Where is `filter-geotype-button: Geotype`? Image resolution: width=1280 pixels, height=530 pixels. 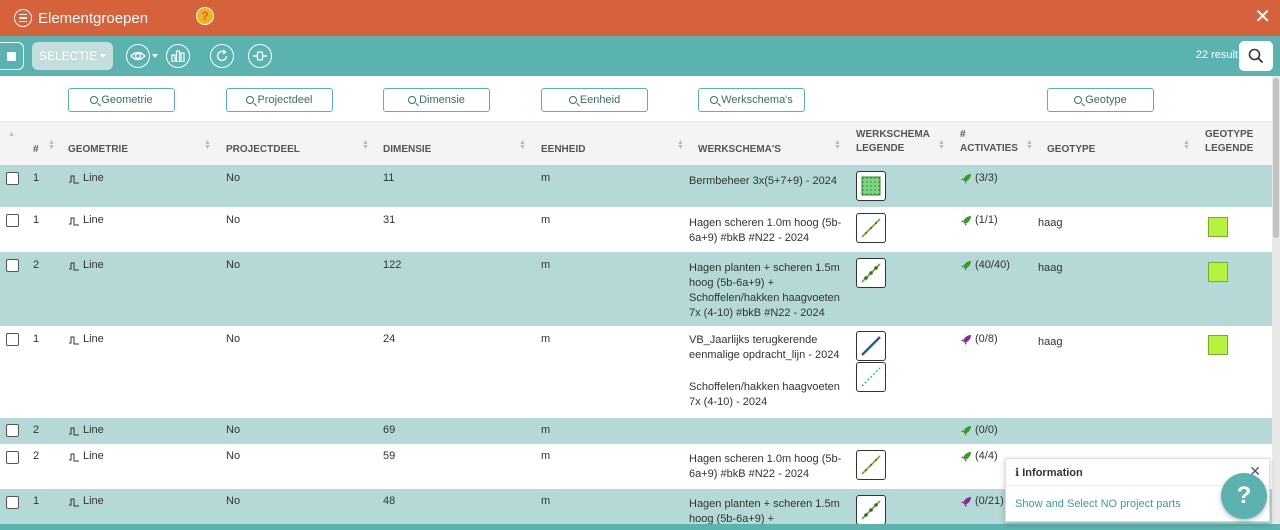 filter-geotype-button: Geotype is located at coordinates (1100, 100).